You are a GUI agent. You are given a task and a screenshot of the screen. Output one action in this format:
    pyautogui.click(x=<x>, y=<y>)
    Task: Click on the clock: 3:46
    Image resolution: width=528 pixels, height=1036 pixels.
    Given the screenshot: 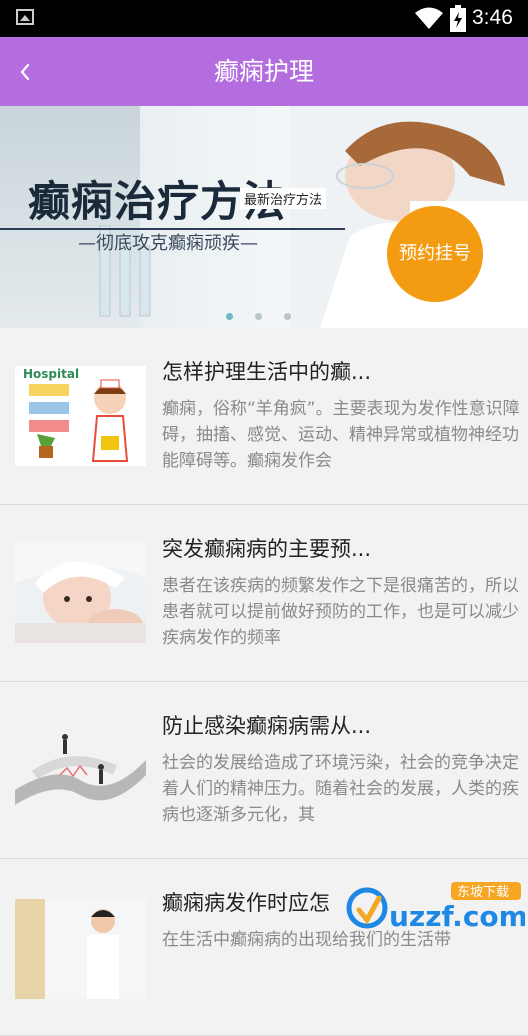 What is the action you would take?
    pyautogui.click(x=492, y=17)
    